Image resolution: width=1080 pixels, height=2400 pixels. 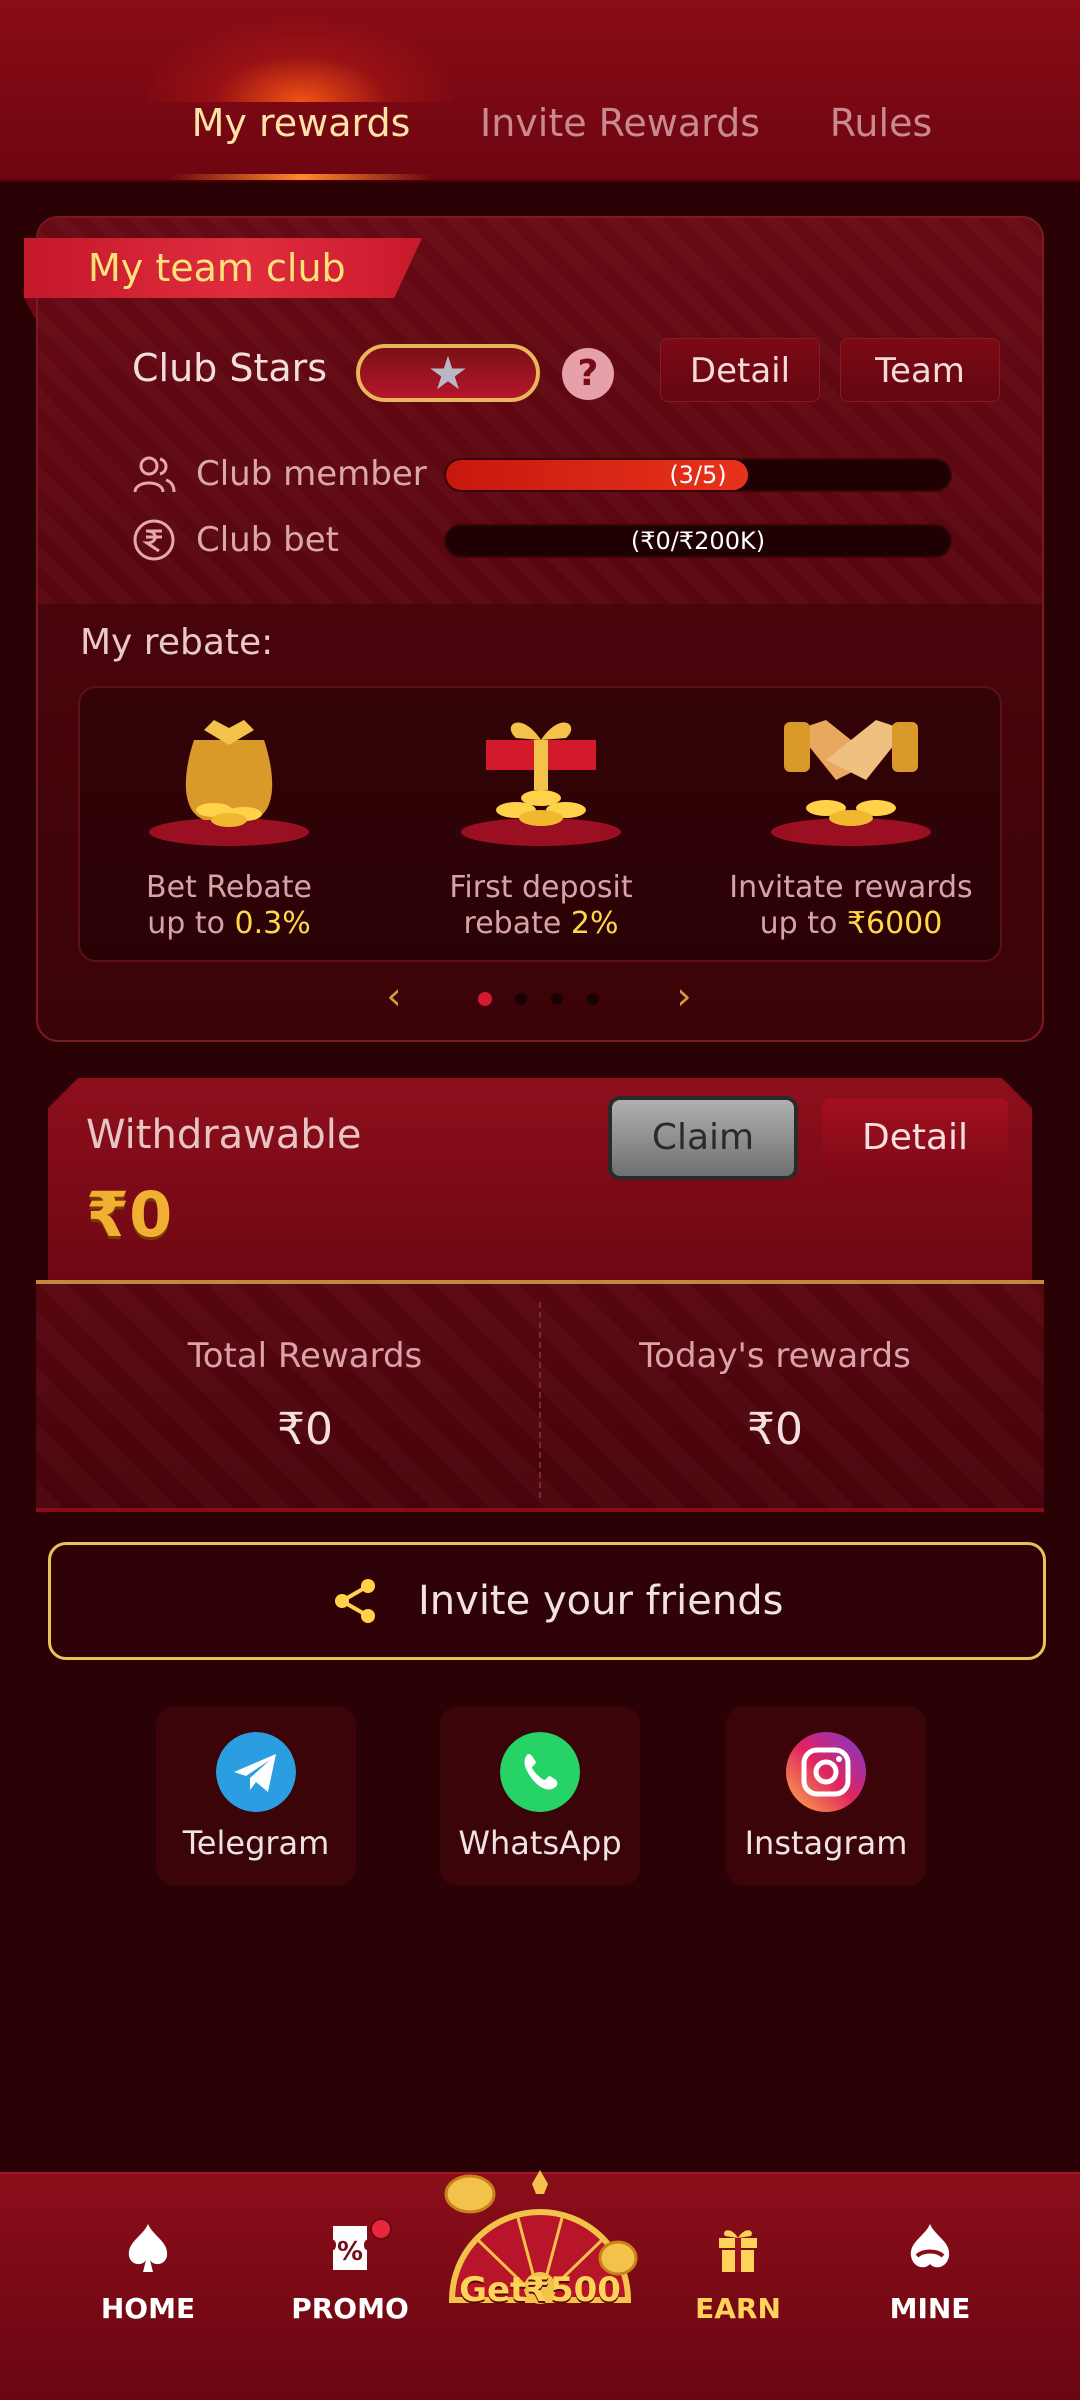 I want to click on club-bet-label: Club bet, so click(x=267, y=540).